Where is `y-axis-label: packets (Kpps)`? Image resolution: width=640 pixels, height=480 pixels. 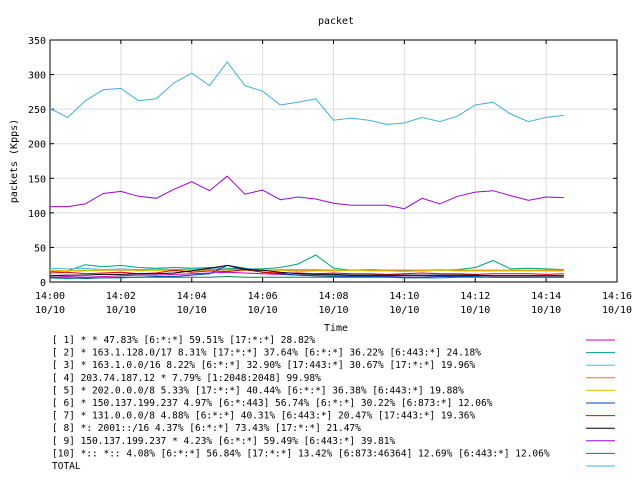 y-axis-label: packets (Kpps) is located at coordinates (14, 161).